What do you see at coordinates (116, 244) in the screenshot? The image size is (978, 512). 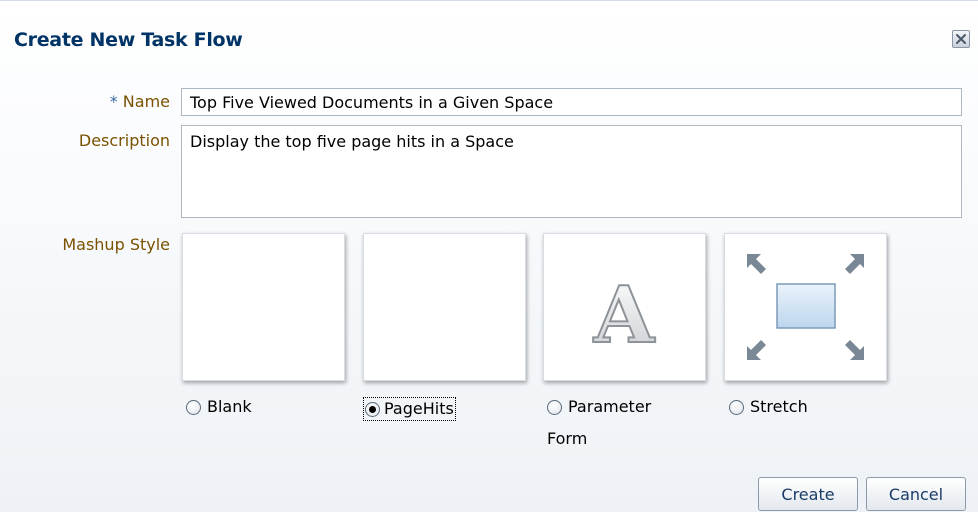 I see `mashup-style-label: Mashup Style` at bounding box center [116, 244].